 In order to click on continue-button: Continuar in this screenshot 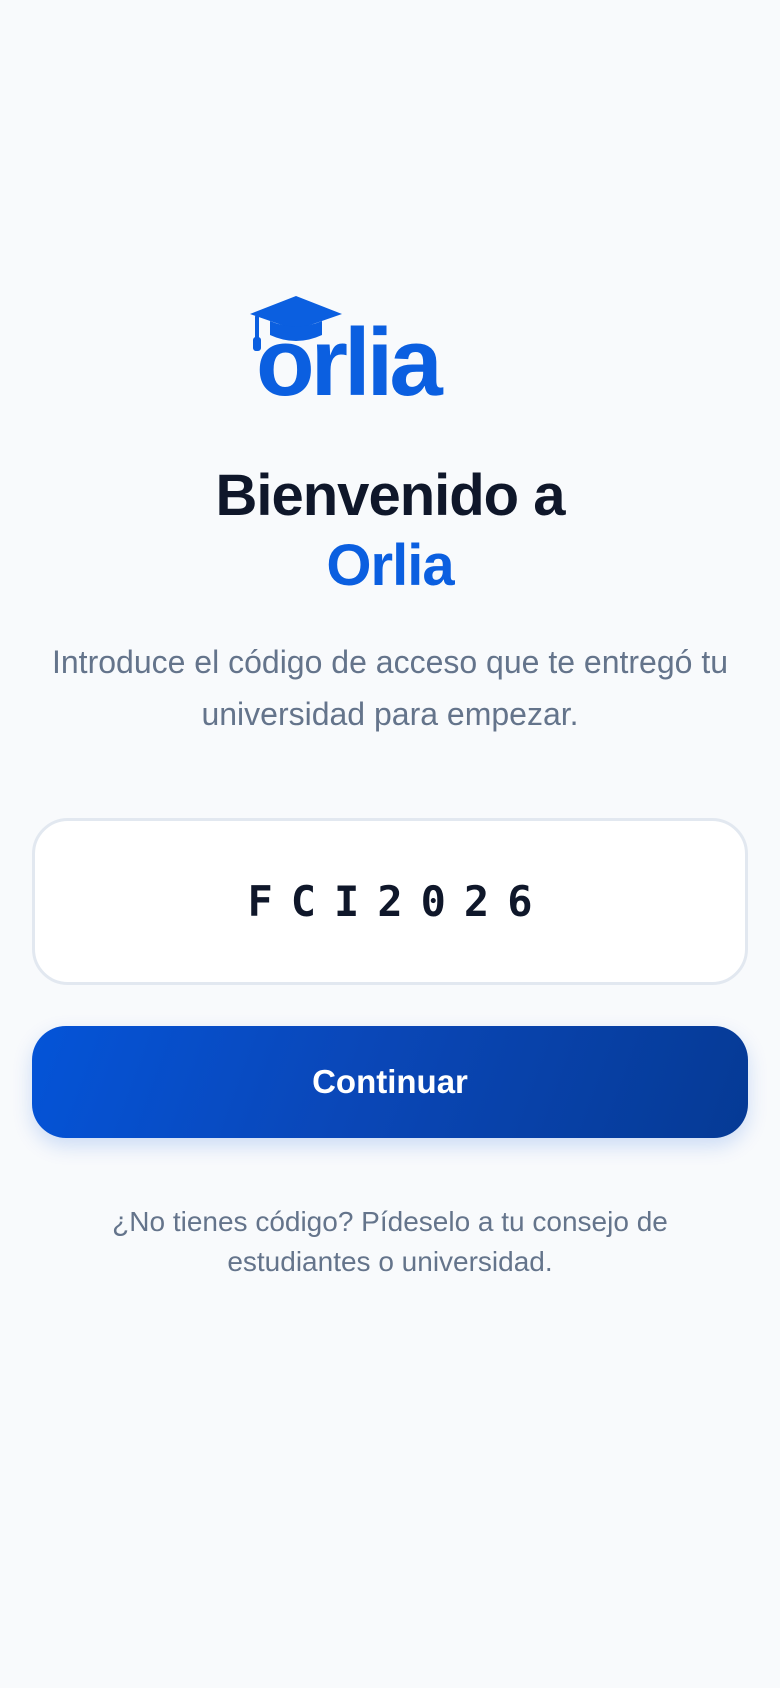, I will do `click(390, 1082)`.